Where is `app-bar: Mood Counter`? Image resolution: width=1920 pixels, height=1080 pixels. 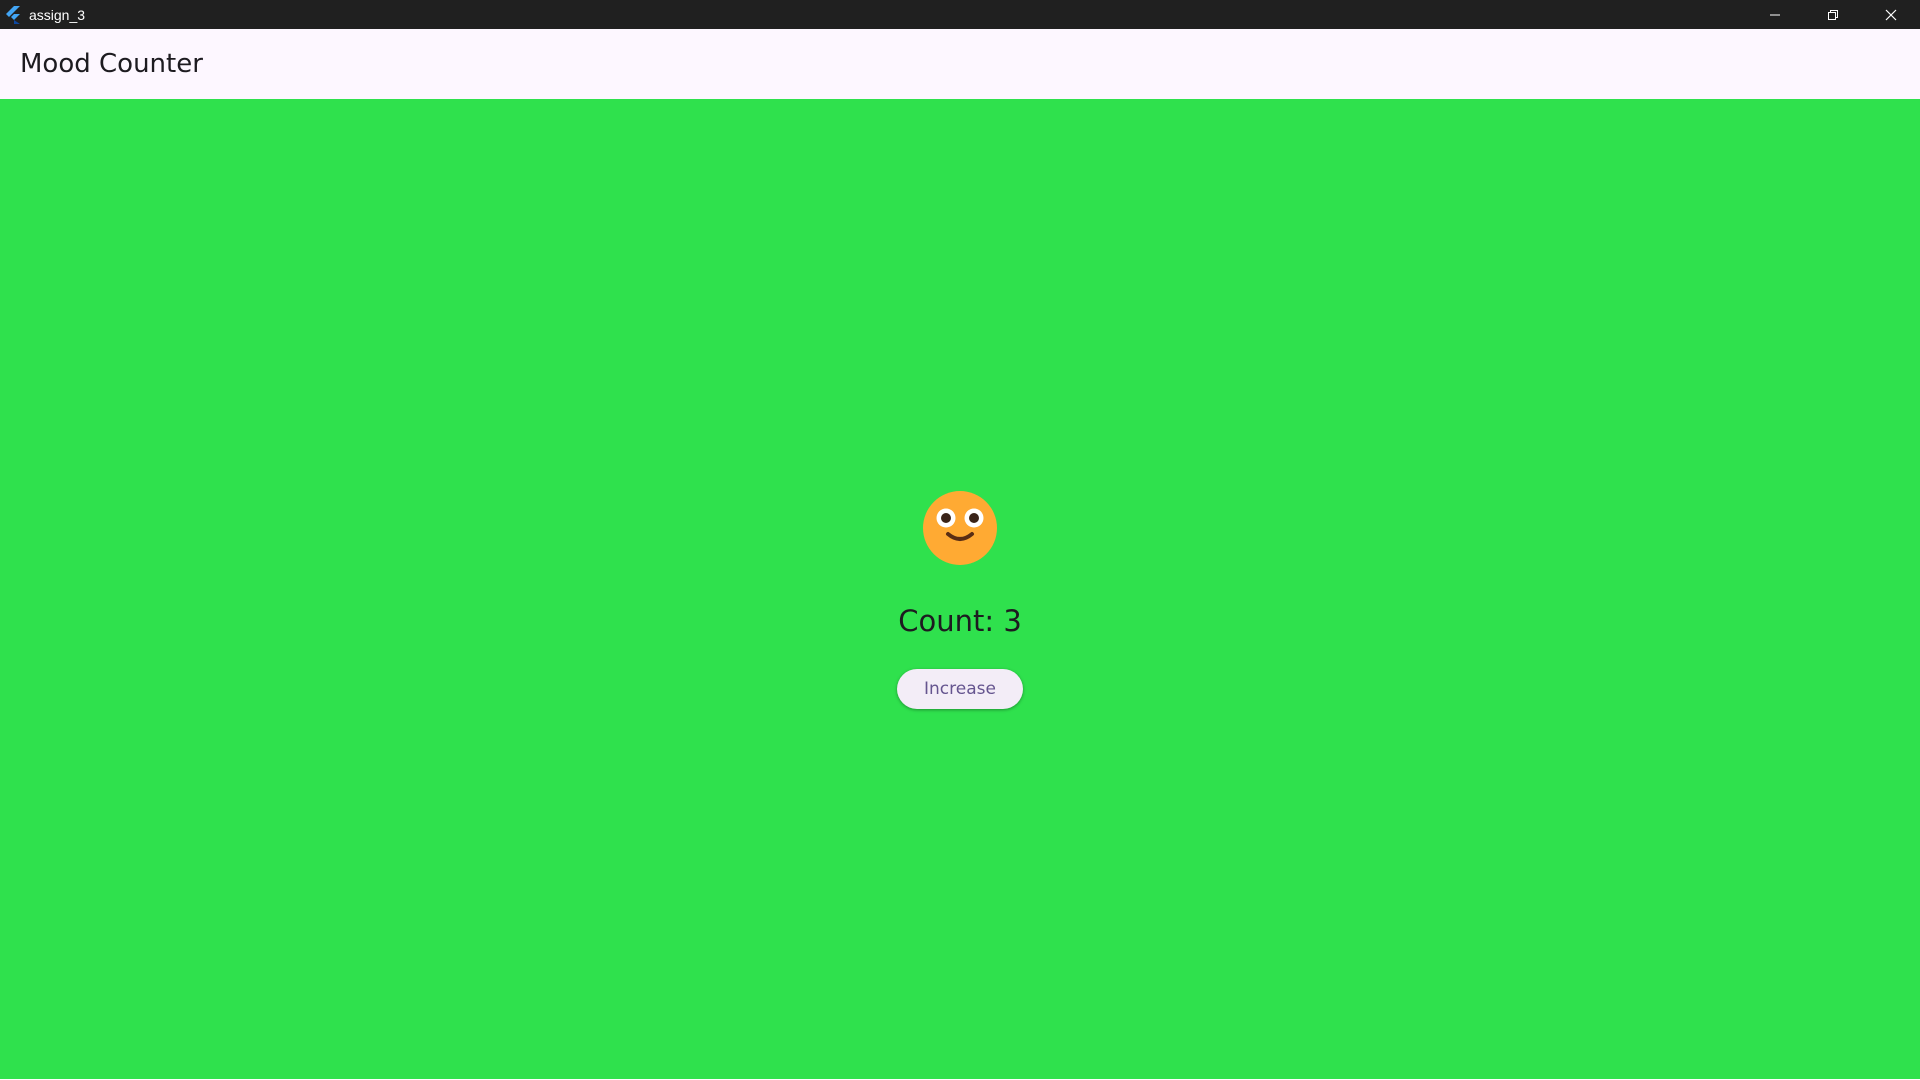
app-bar: Mood Counter is located at coordinates (960, 64).